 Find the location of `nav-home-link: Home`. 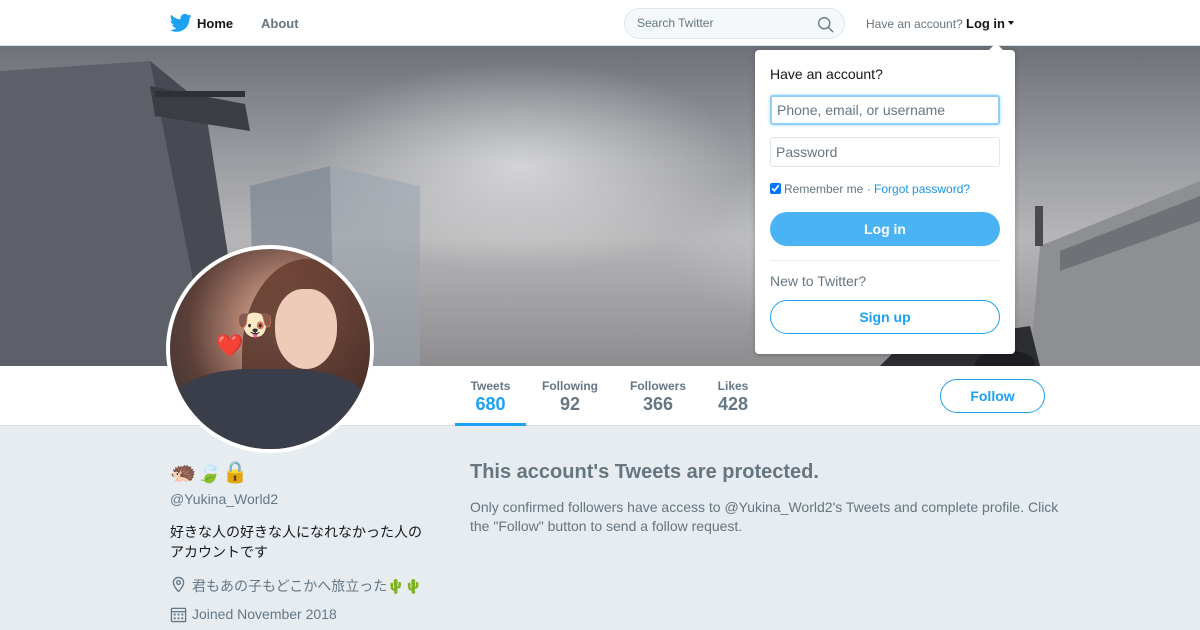

nav-home-link: Home is located at coordinates (215, 23).